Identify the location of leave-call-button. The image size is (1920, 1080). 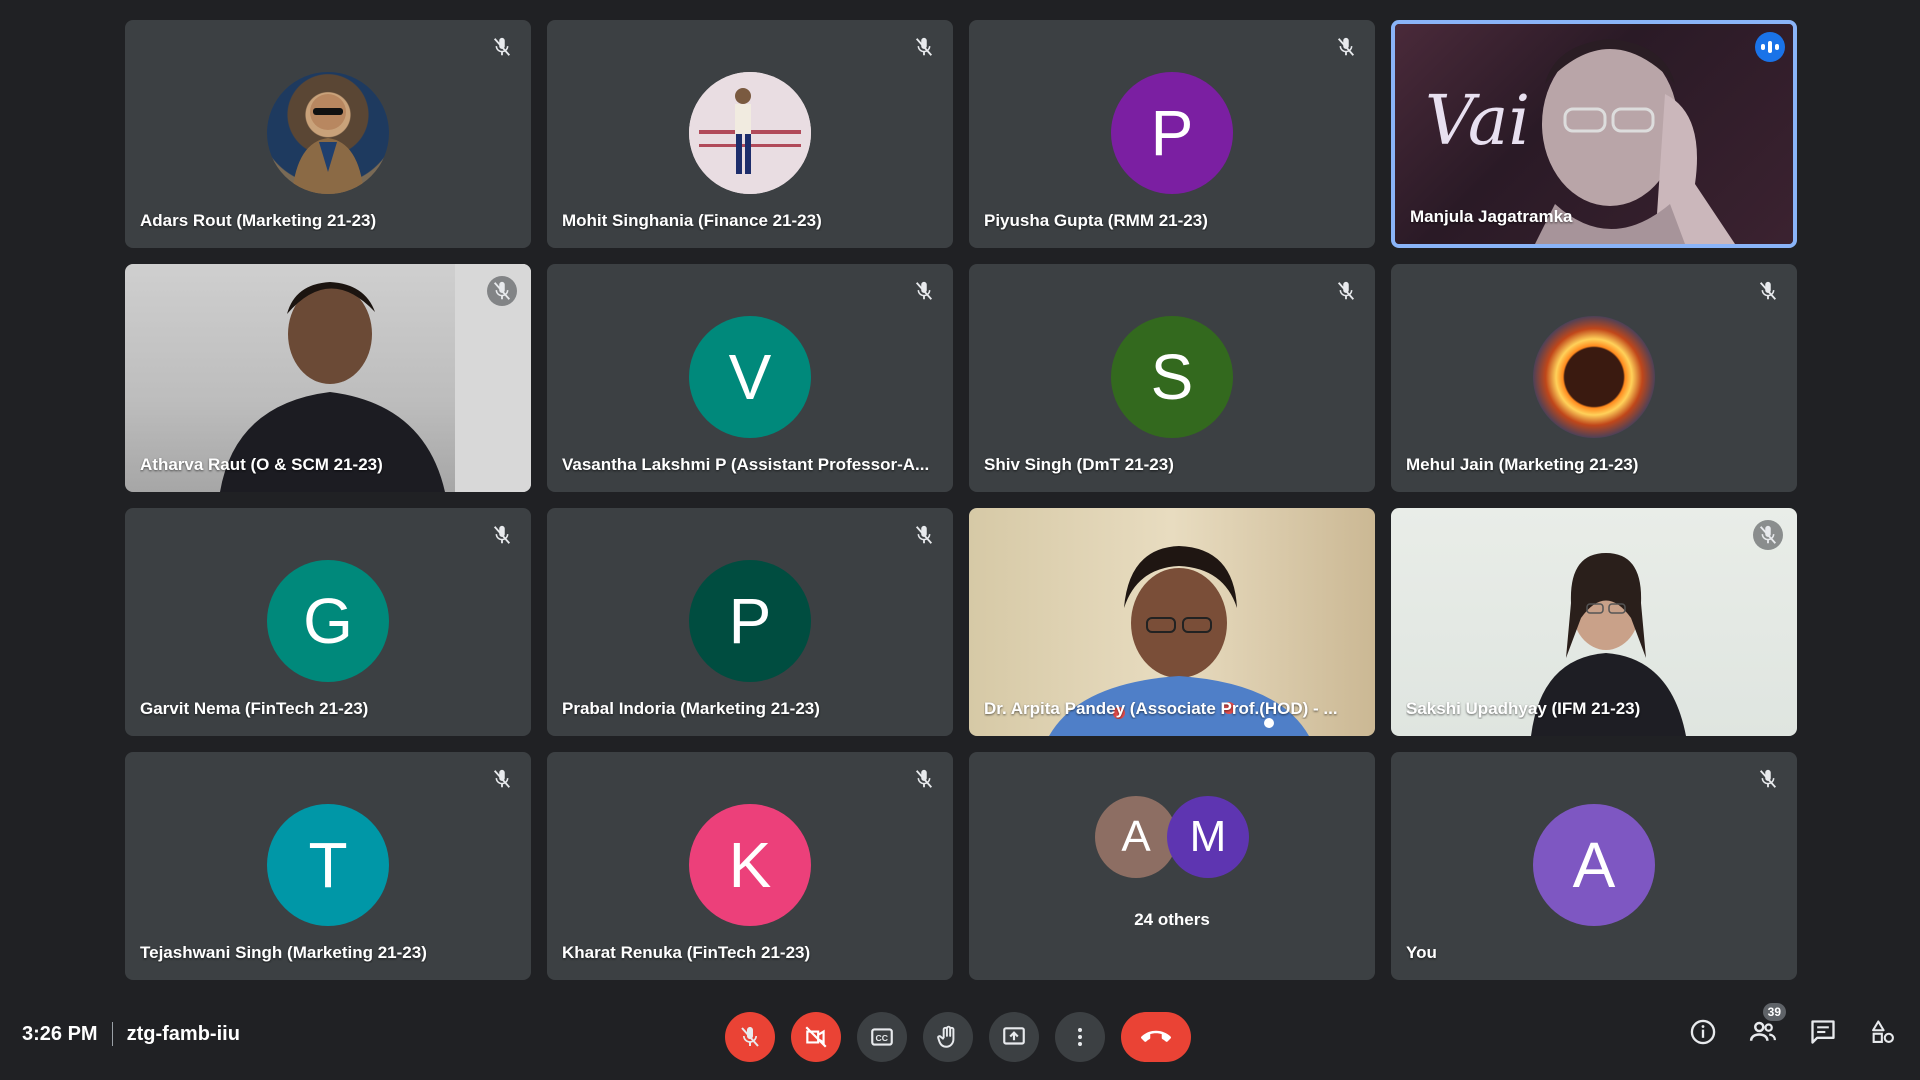
(1156, 1037).